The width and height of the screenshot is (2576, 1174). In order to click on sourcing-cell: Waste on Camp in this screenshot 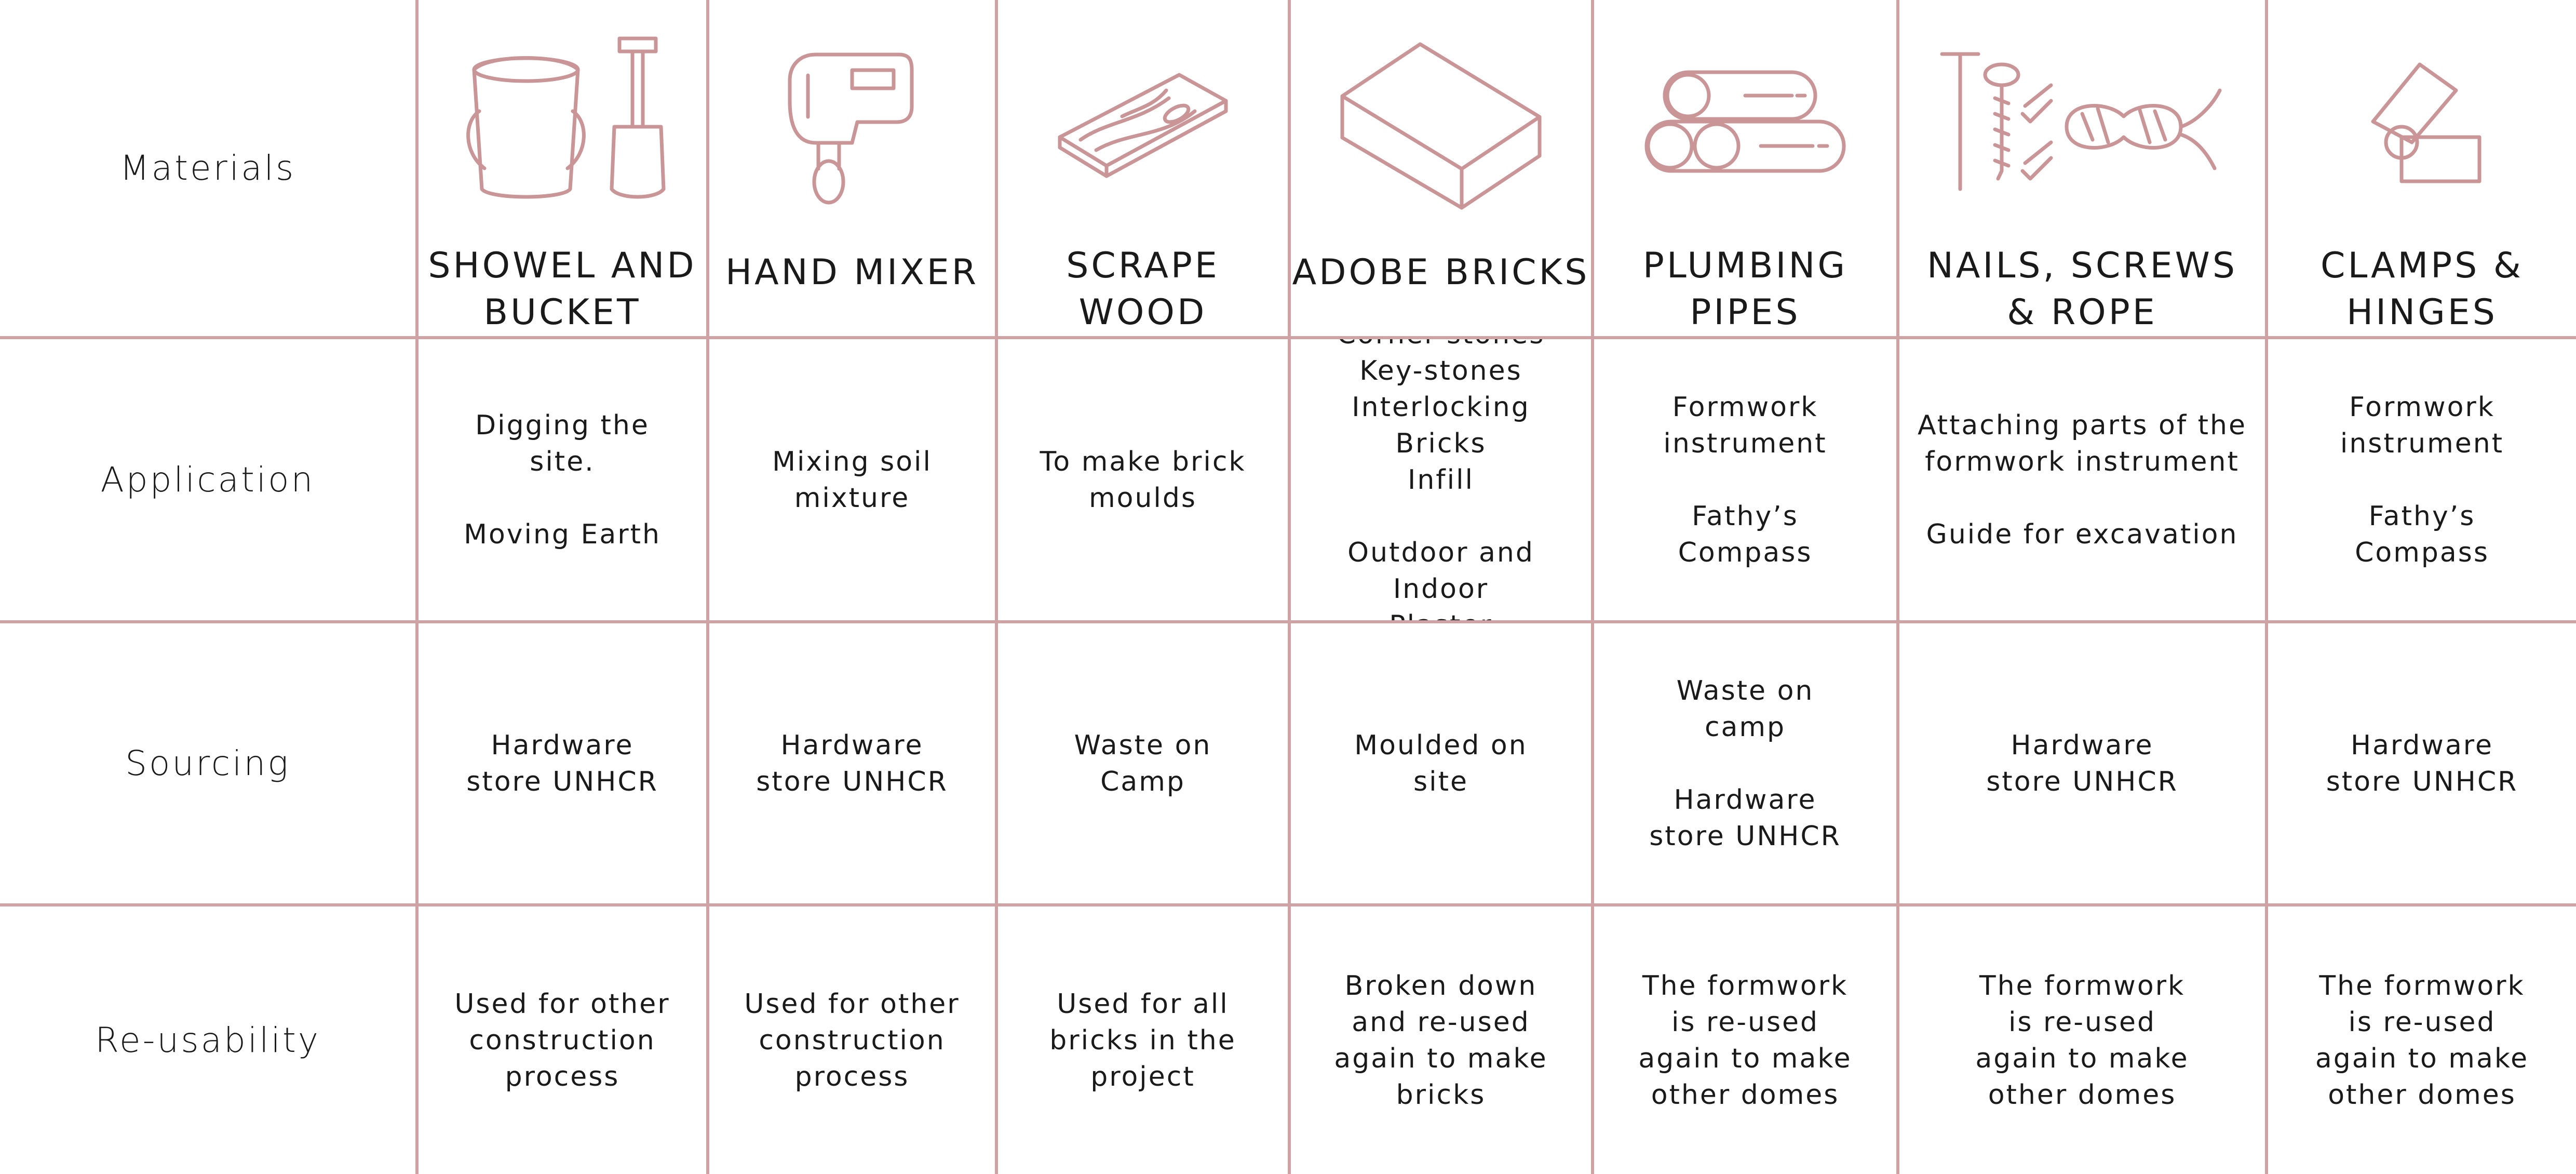, I will do `click(1144, 764)`.